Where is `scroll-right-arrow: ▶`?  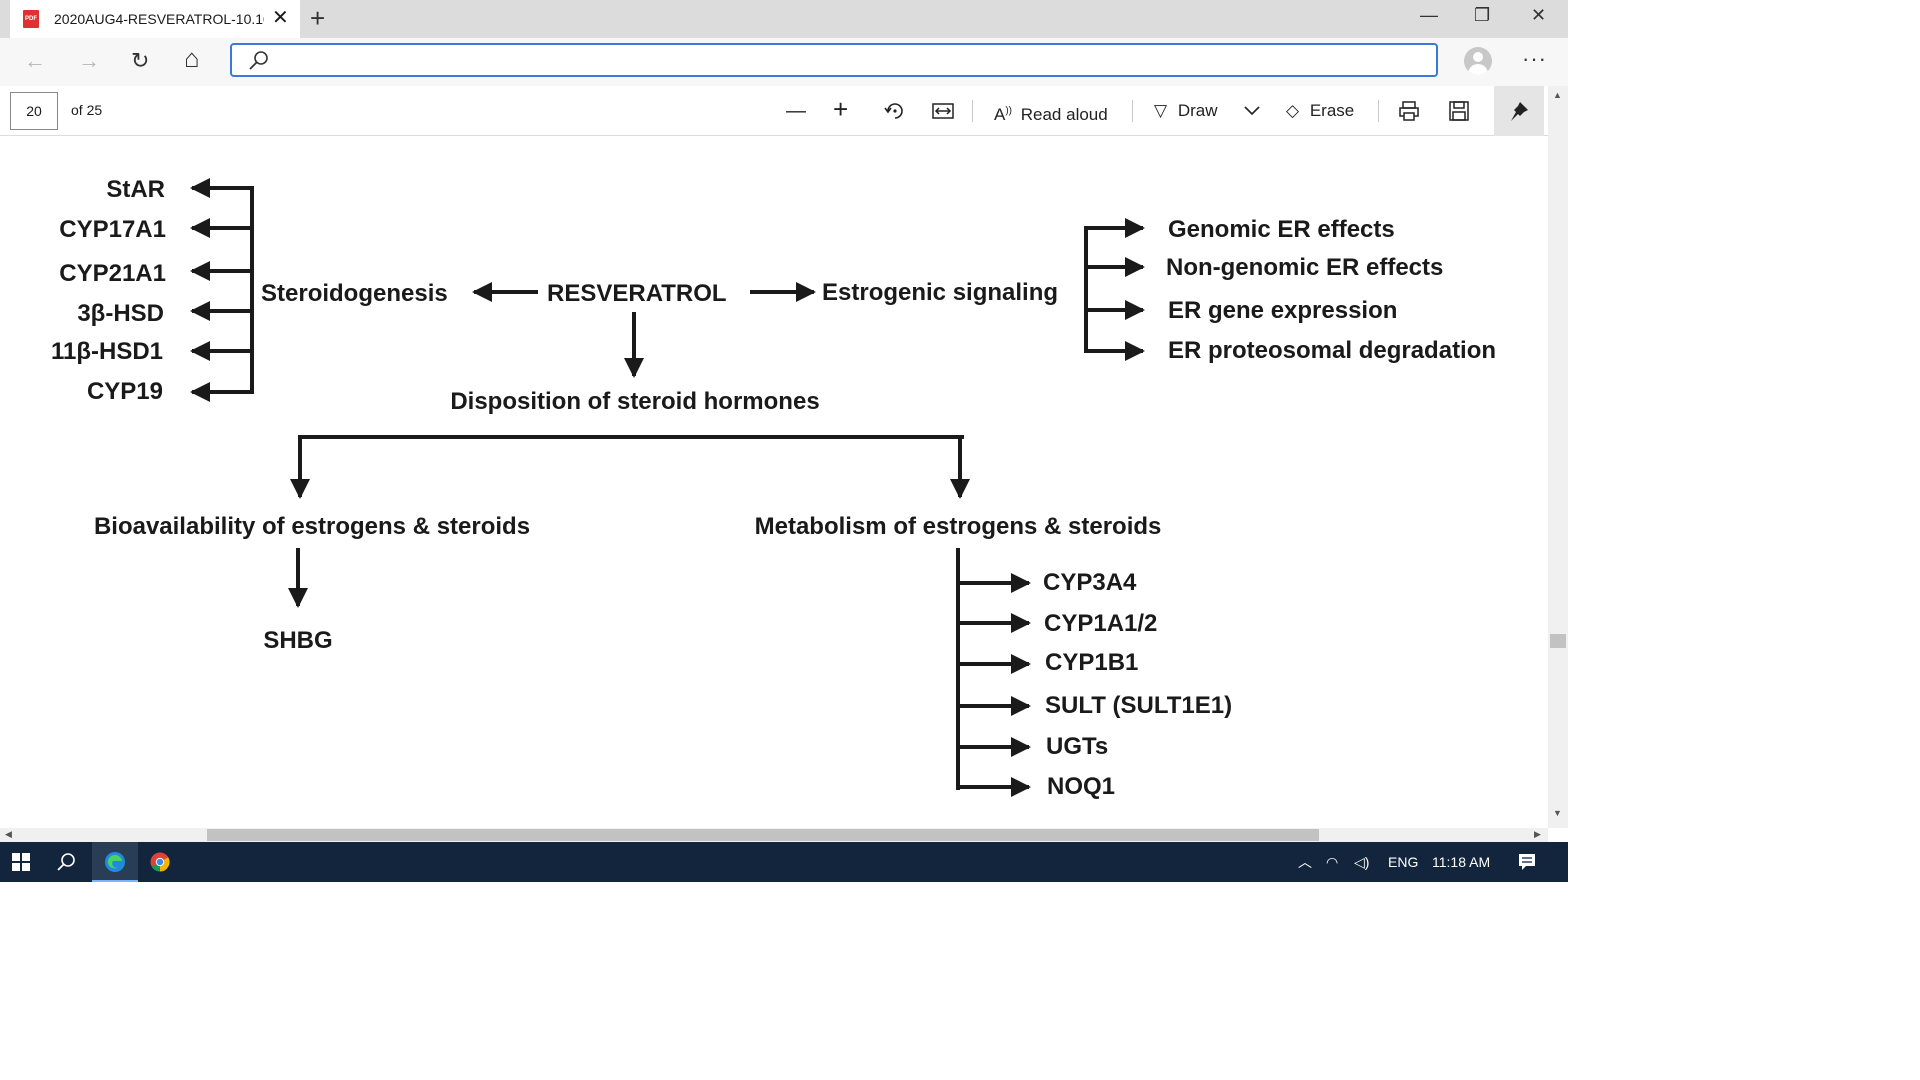 scroll-right-arrow: ▶ is located at coordinates (1537, 834).